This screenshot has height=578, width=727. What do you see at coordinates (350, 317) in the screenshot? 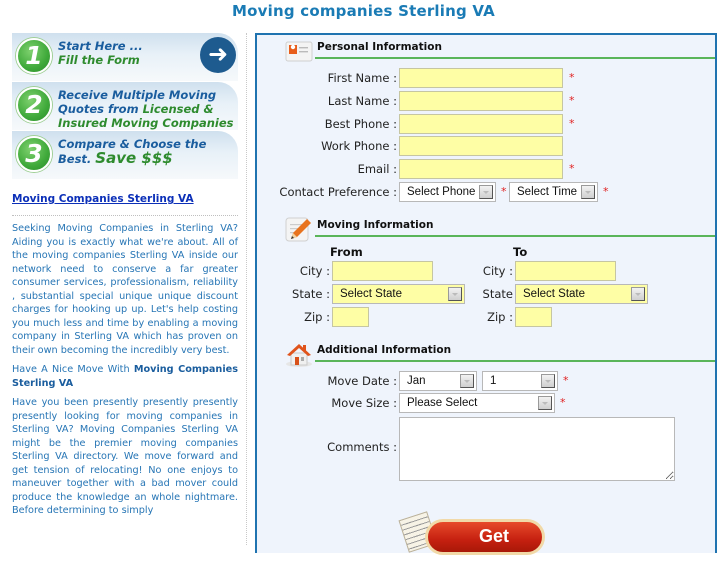
I see `from-zip-input` at bounding box center [350, 317].